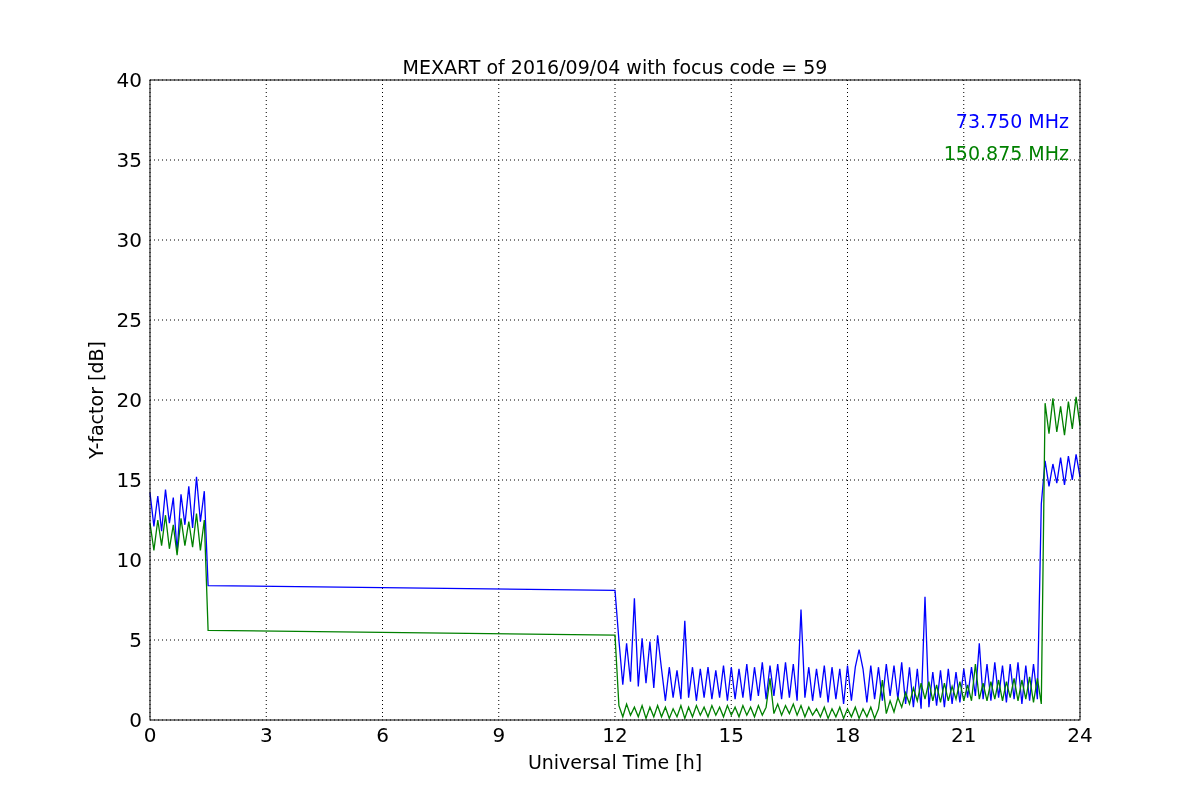 This screenshot has width=1200, height=800. I want to click on x-tick-label: 12, so click(615, 735).